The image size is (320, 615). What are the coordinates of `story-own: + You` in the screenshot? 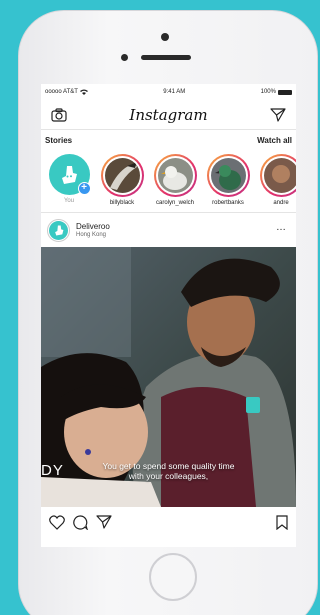 It's located at (69, 183).